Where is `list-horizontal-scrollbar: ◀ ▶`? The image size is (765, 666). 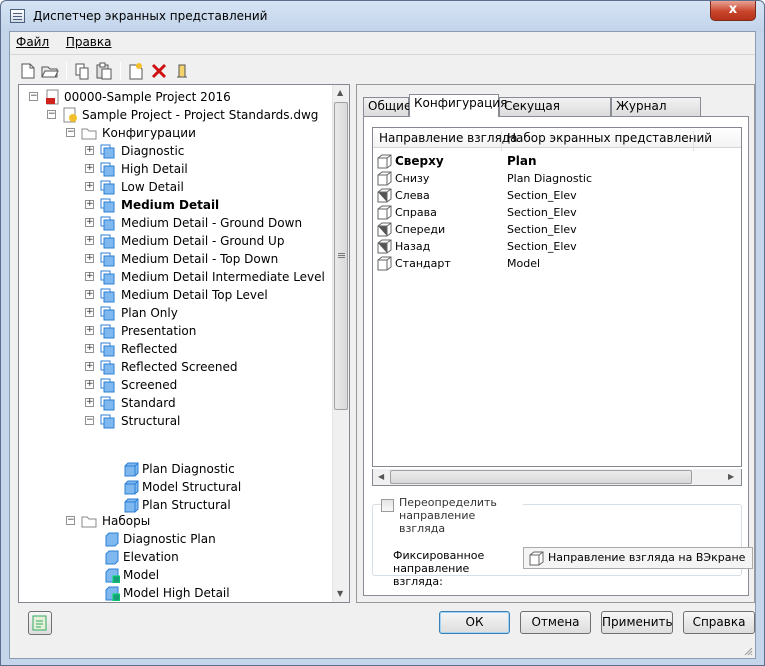
list-horizontal-scrollbar: ◀ ▶ is located at coordinates (557, 477).